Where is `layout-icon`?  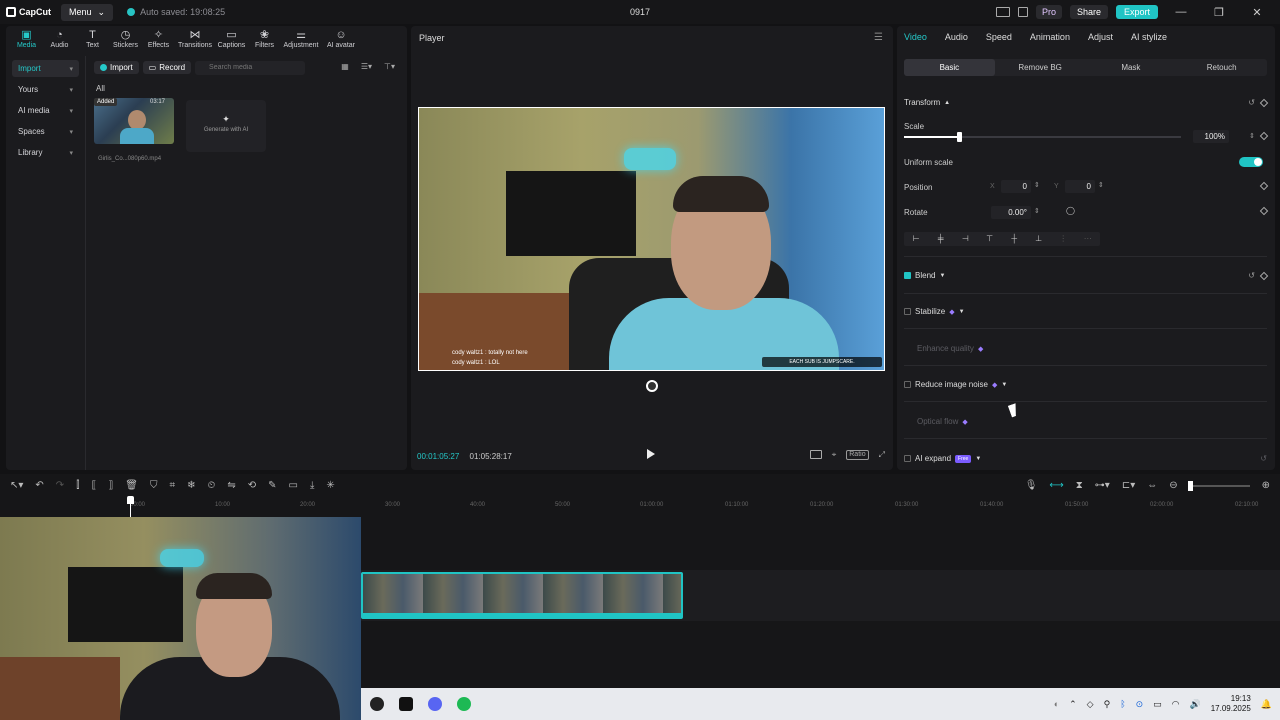 layout-icon is located at coordinates (1002, 12).